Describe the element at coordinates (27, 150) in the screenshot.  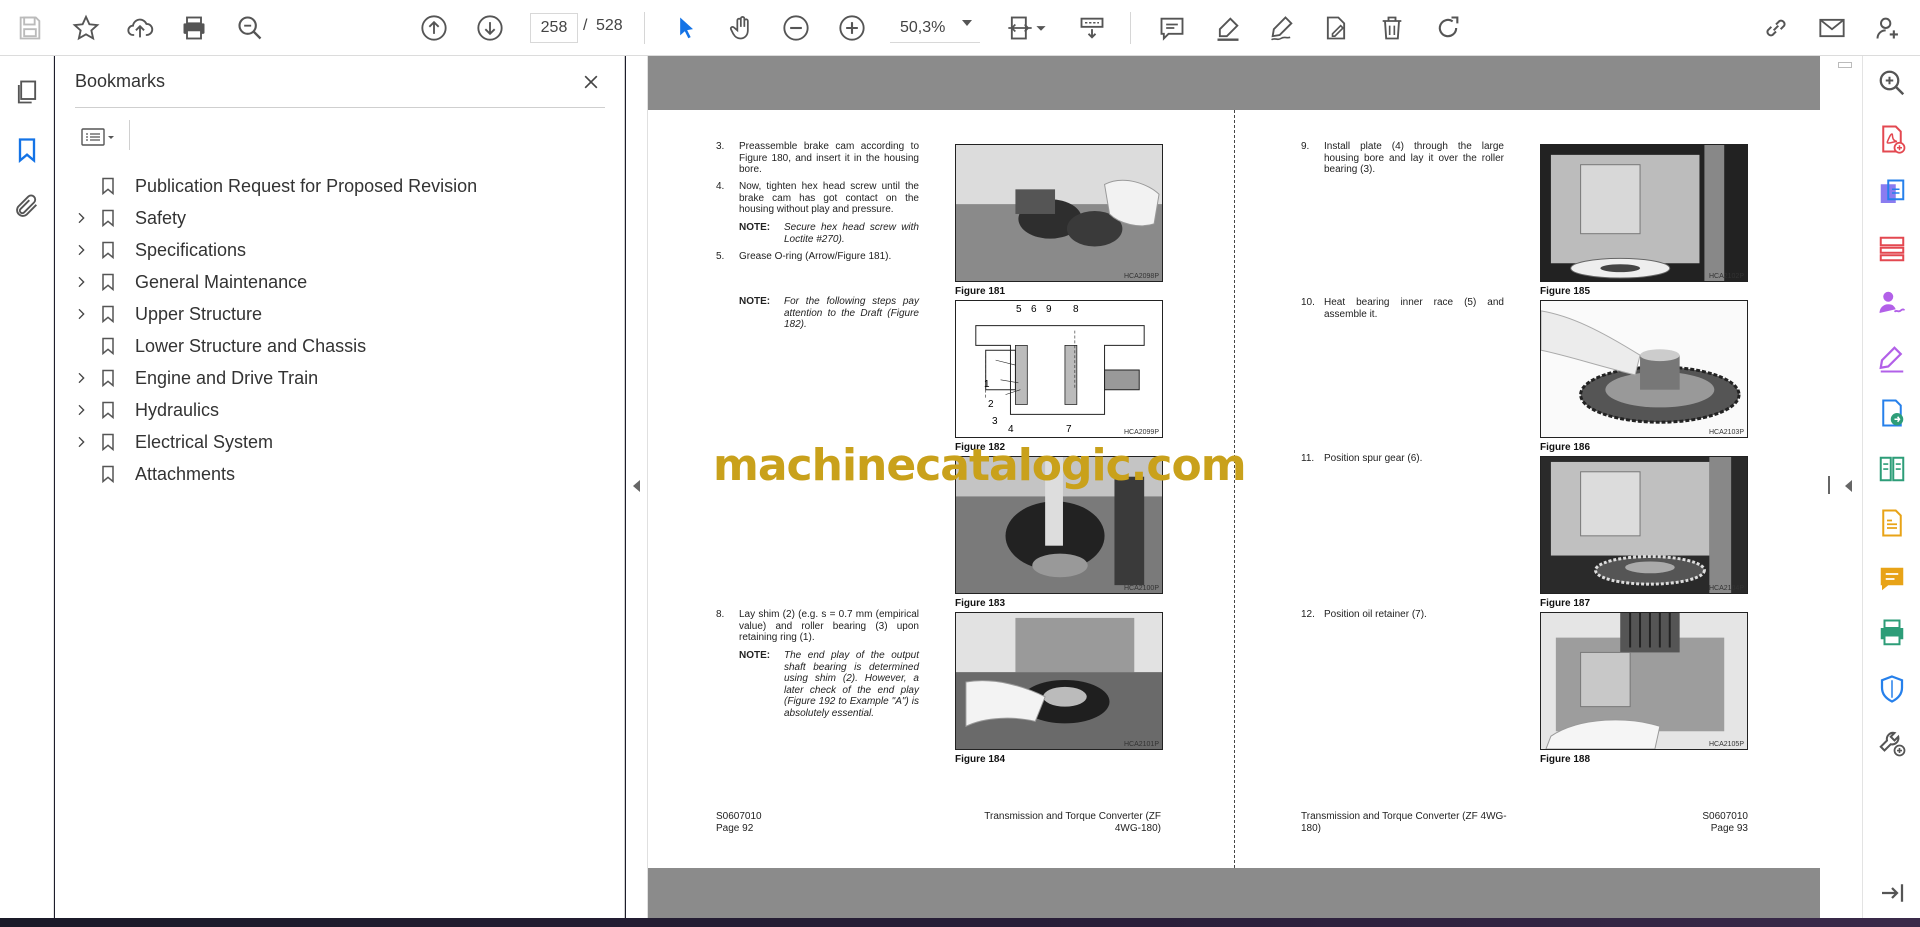
I see `bookmark-panel-icon` at that location.